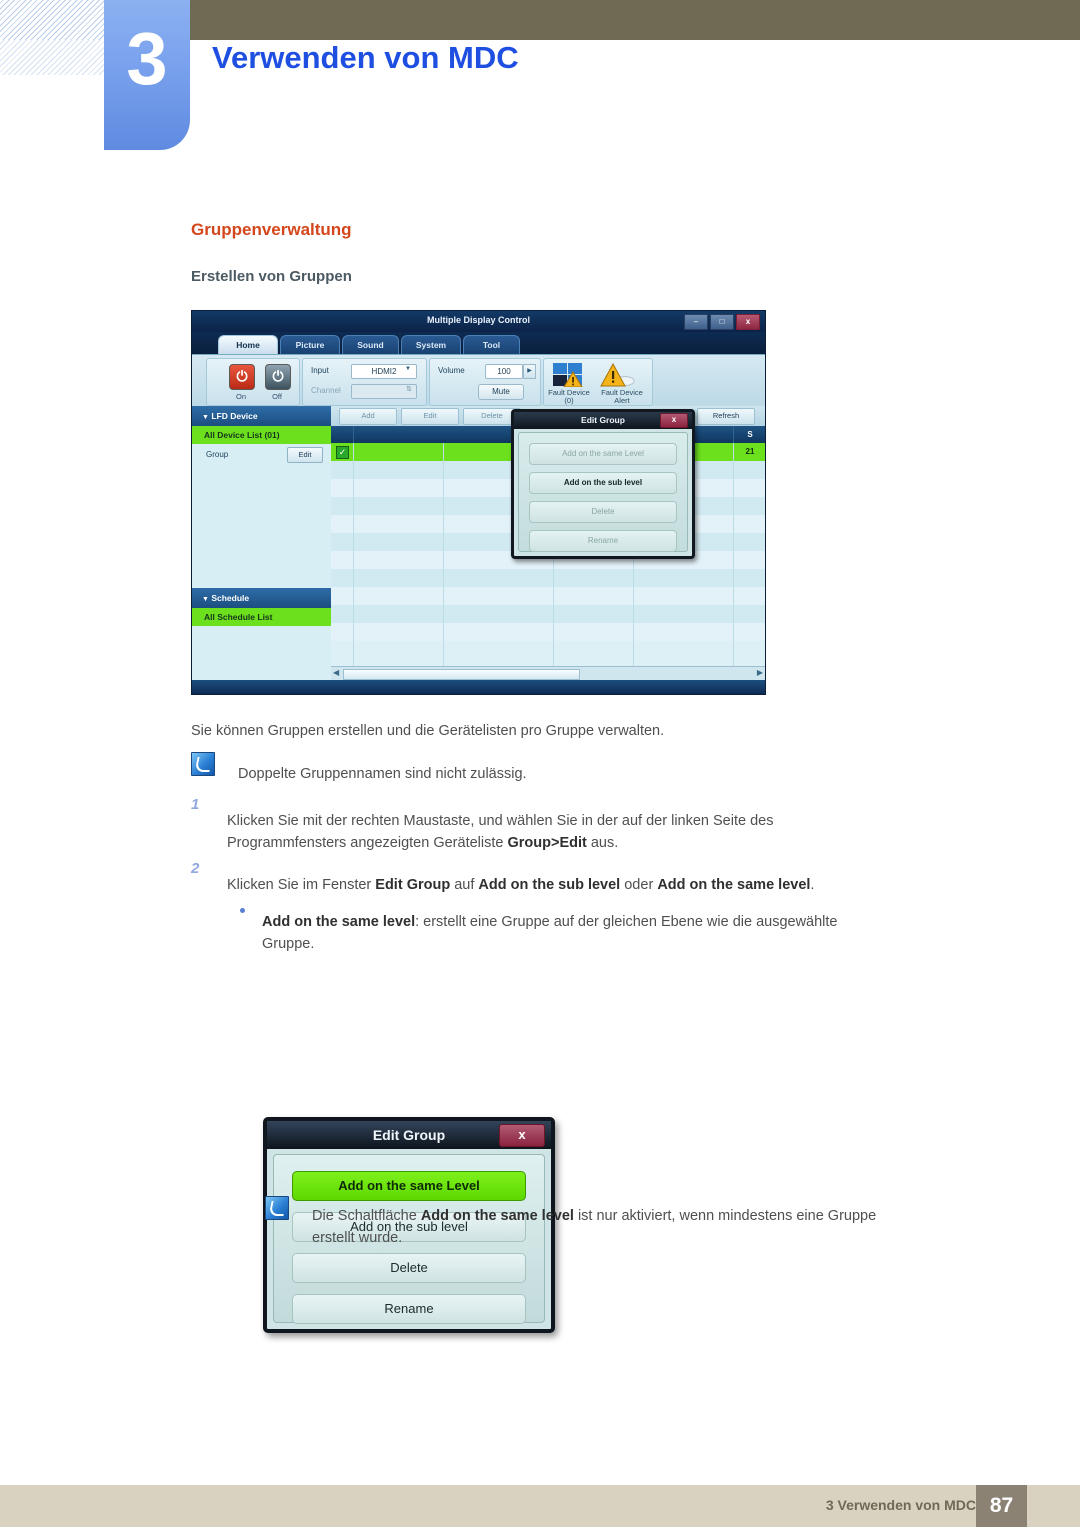  What do you see at coordinates (364, 382) in the screenshot?
I see `input-group: Input HDMI2 ▼ Channel ⇅` at bounding box center [364, 382].